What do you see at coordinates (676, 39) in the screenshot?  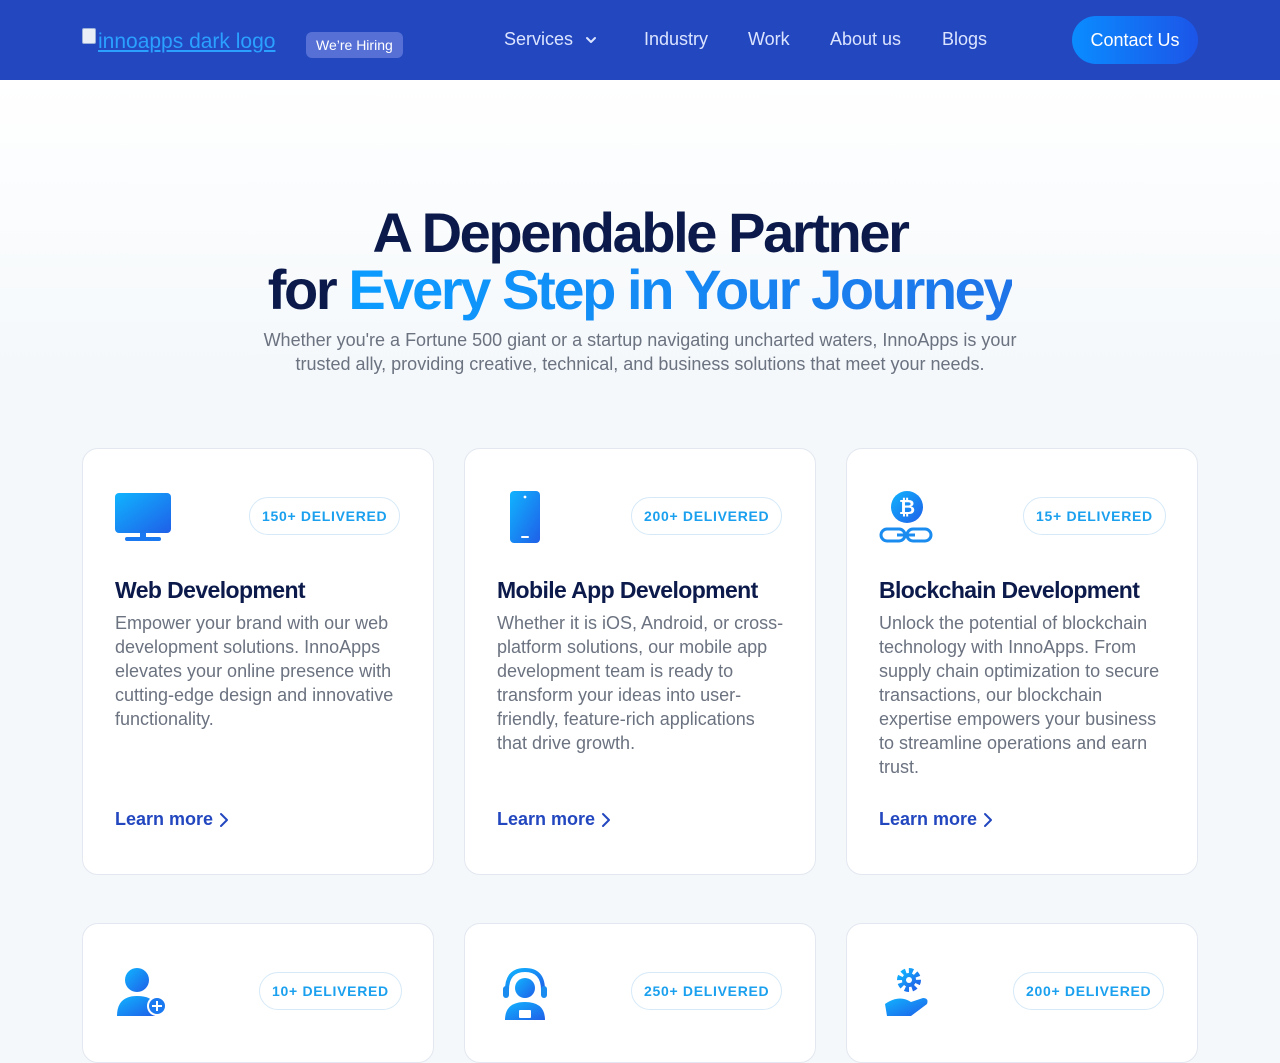 I see `nav-item-industry: Industry` at bounding box center [676, 39].